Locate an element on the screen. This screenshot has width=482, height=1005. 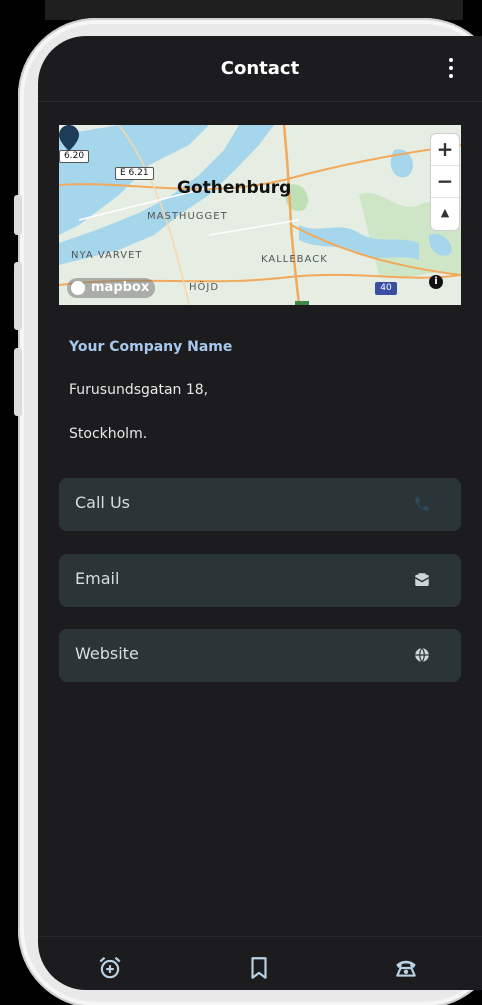
zoom-out-button: − is located at coordinates (445, 182).